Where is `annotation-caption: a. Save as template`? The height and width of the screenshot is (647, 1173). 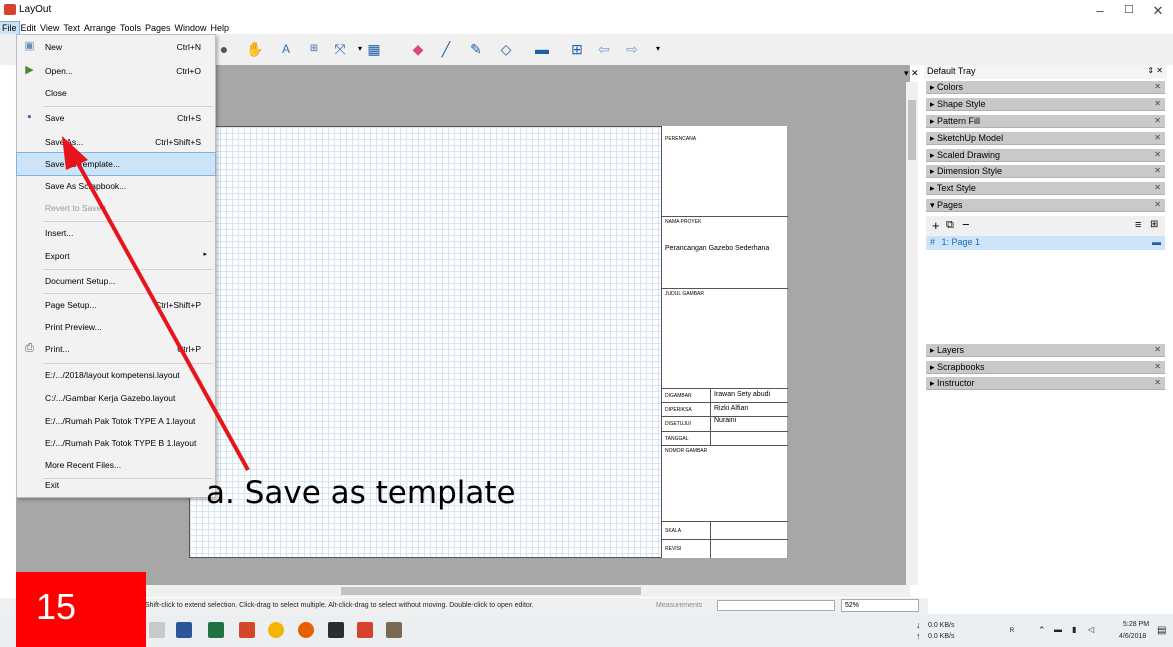 annotation-caption: a. Save as template is located at coordinates (361, 493).